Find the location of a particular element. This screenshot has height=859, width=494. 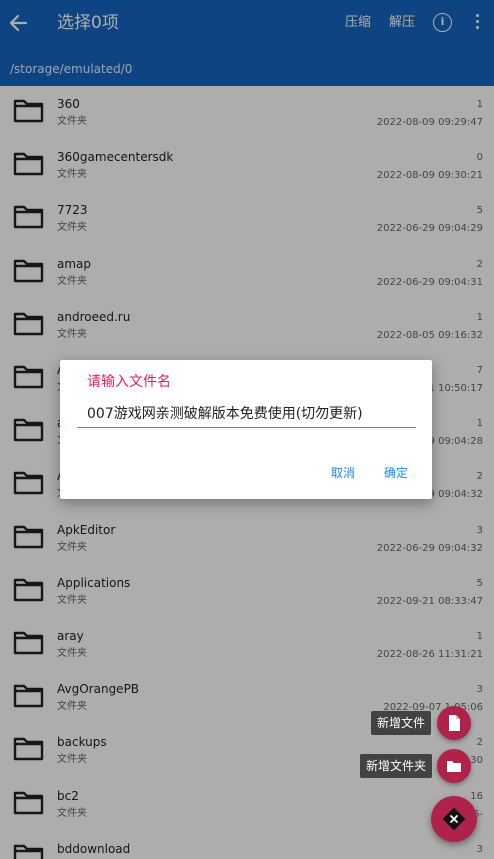

new-file-label: 新增文件 is located at coordinates (401, 723).